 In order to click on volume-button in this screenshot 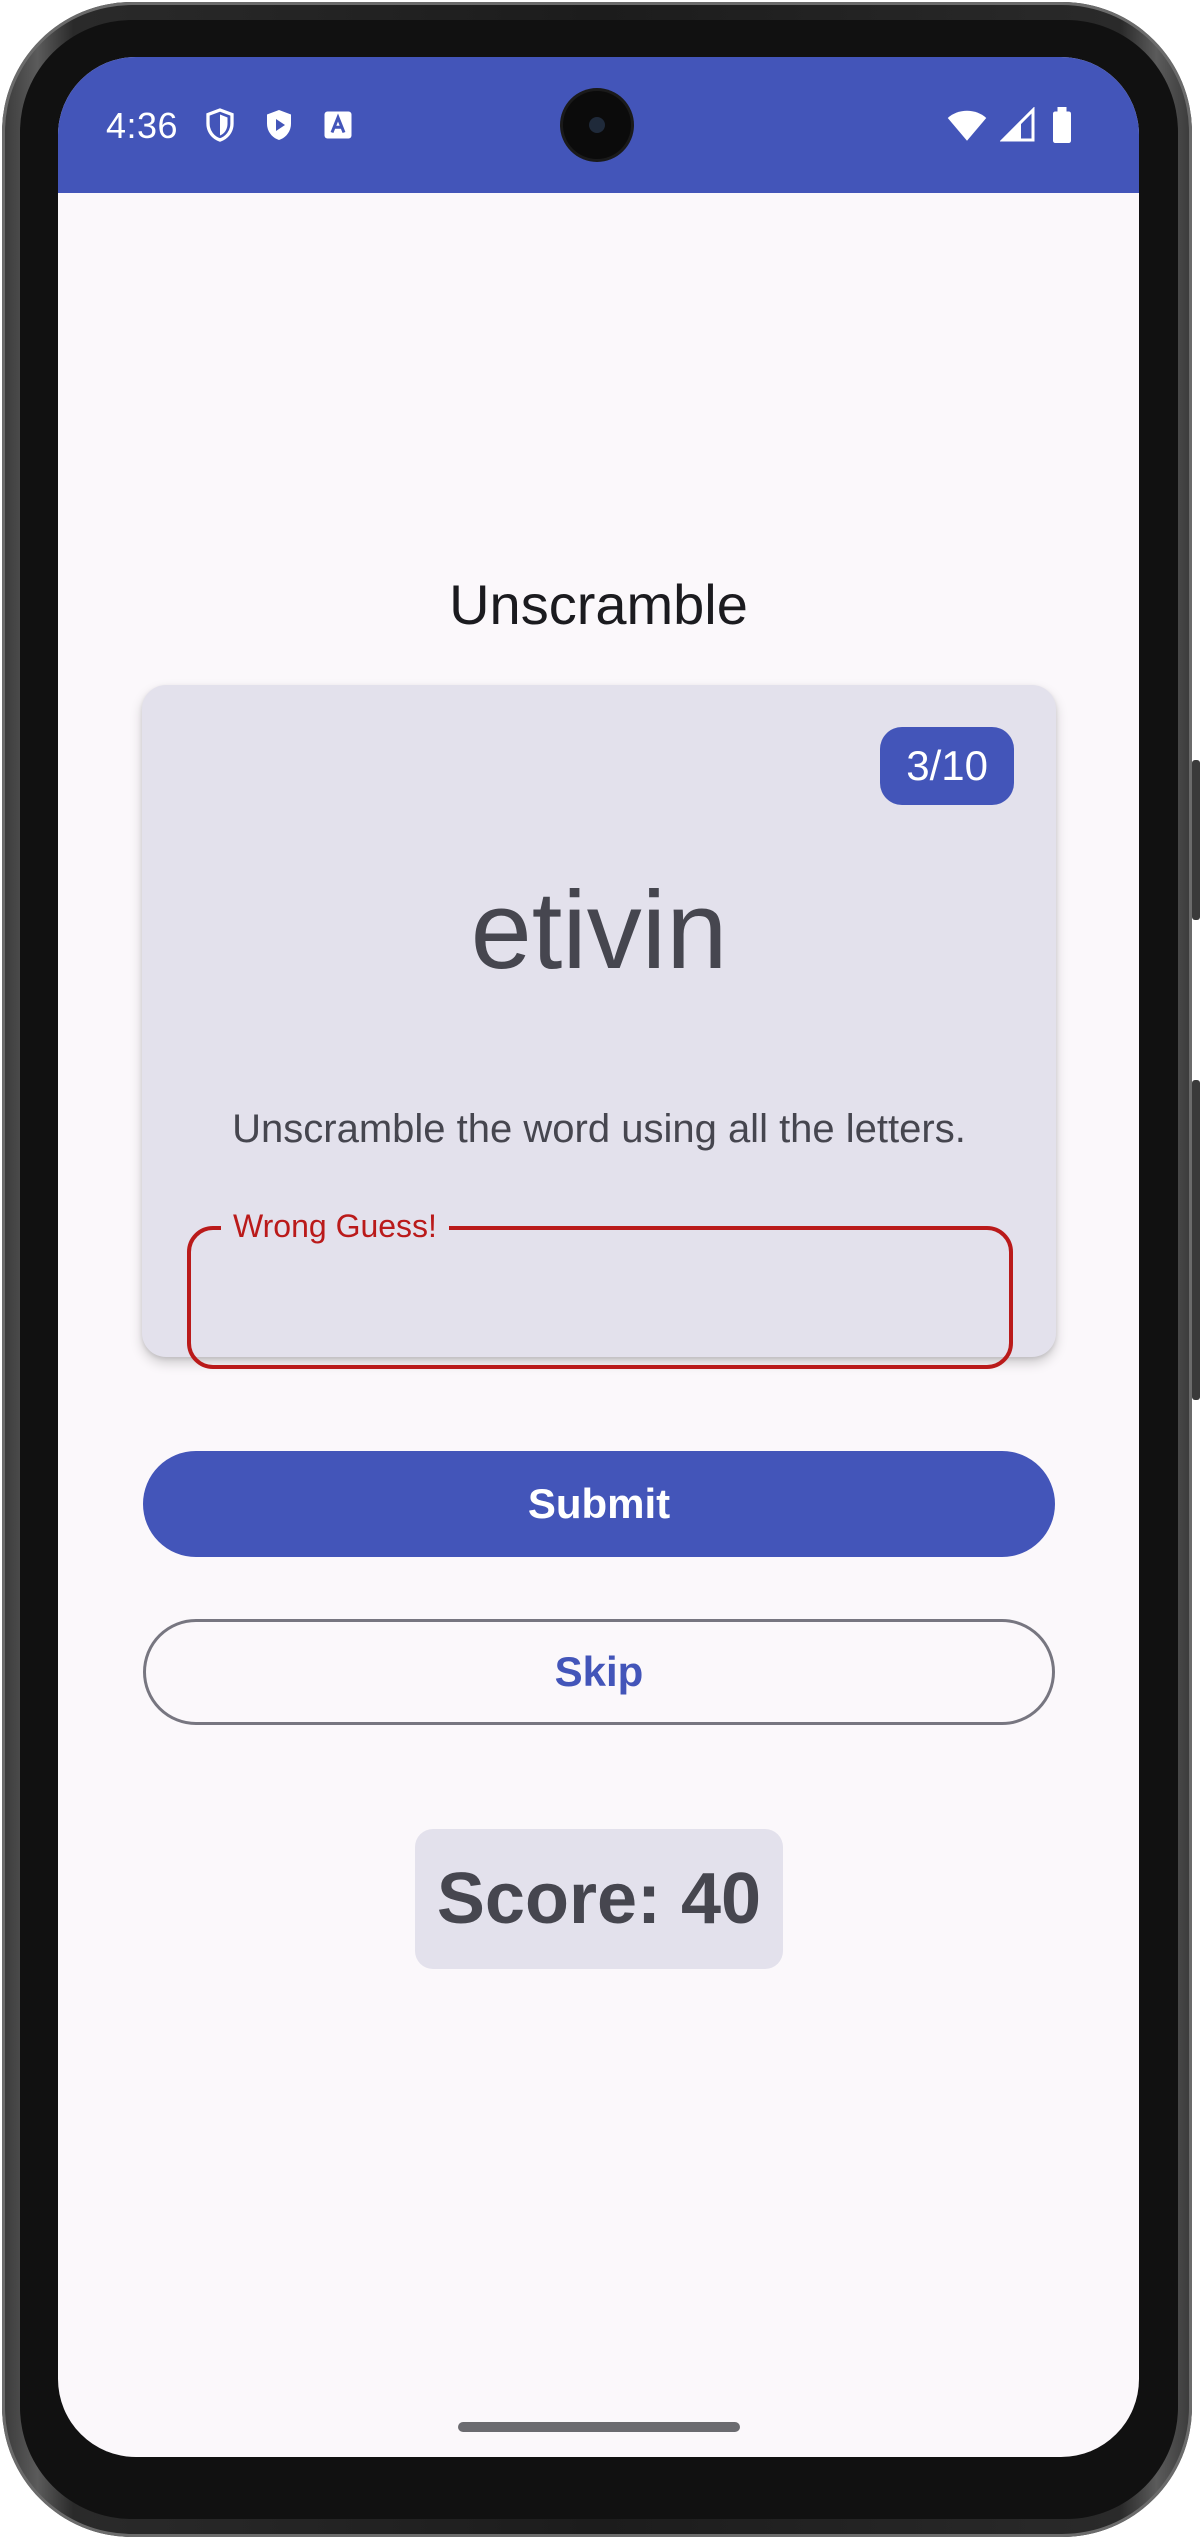, I will do `click(1196, 840)`.